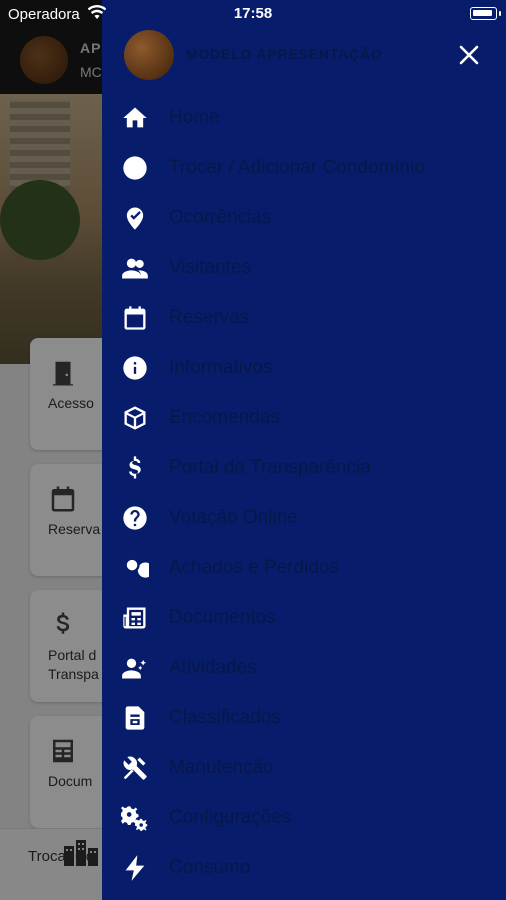 The height and width of the screenshot is (900, 506). I want to click on menu-item-label: Votação Online, so click(233, 517).